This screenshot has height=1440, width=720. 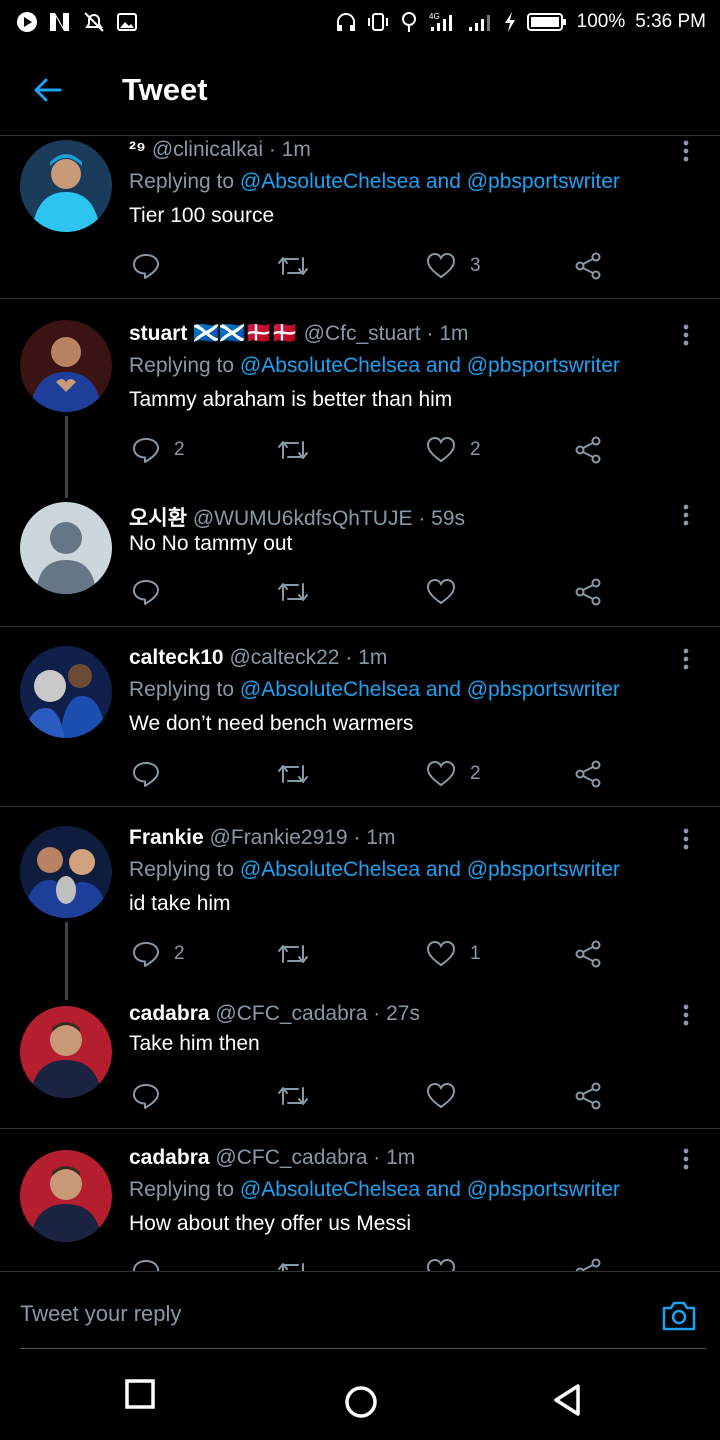 What do you see at coordinates (441, 449) in the screenshot?
I see `like-icon` at bounding box center [441, 449].